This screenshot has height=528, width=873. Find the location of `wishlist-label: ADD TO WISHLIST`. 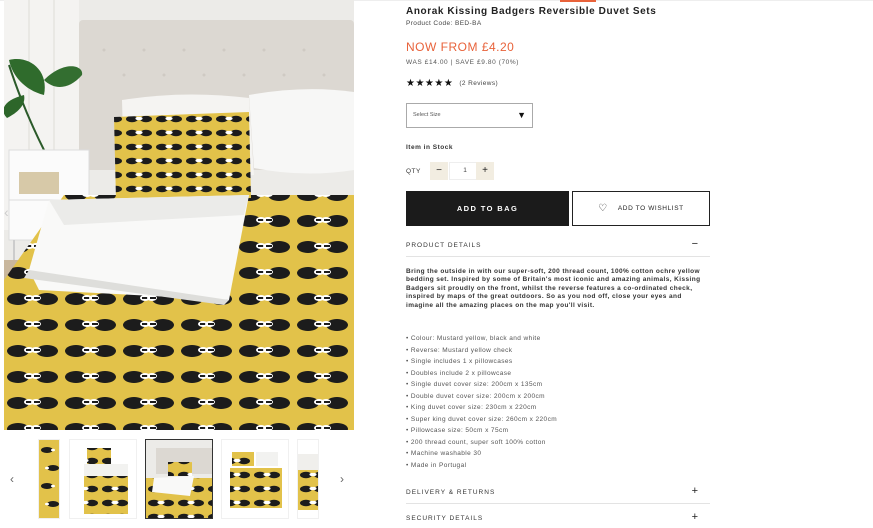

wishlist-label: ADD TO WISHLIST is located at coordinates (650, 208).